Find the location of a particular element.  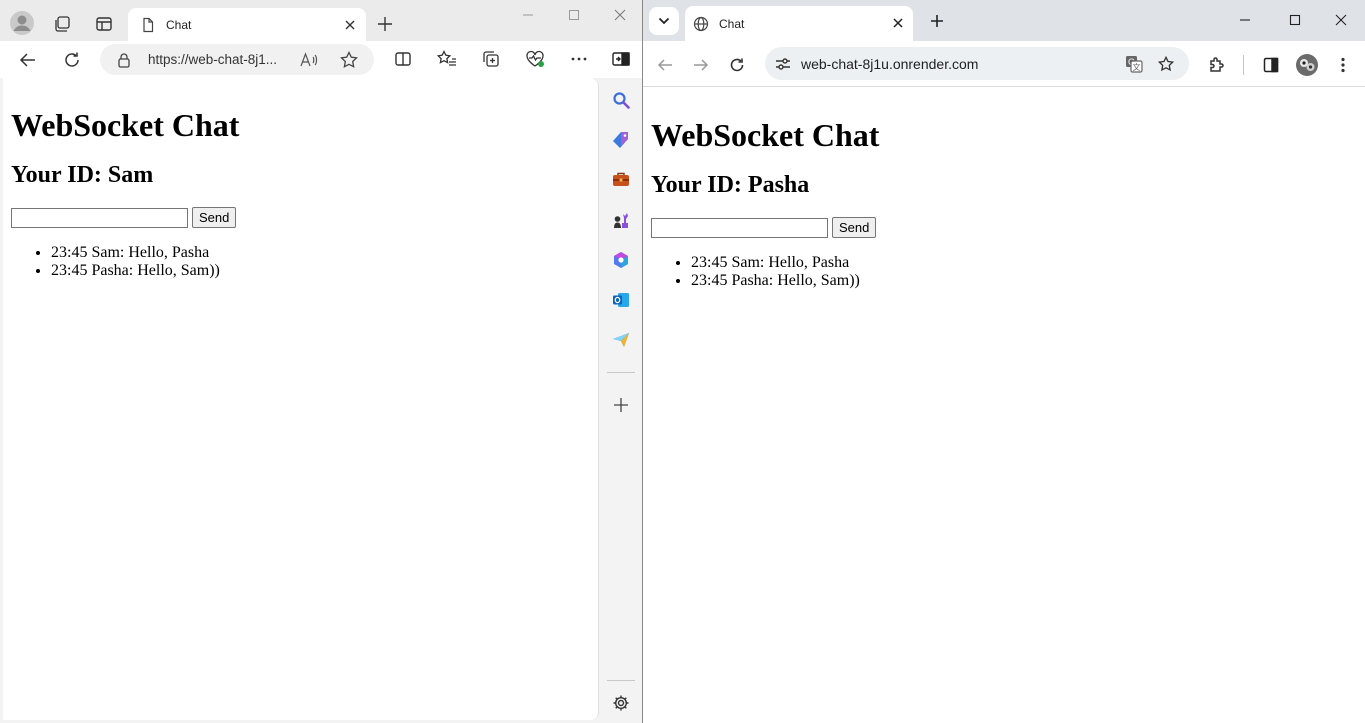

tag-icon is located at coordinates (621, 140).